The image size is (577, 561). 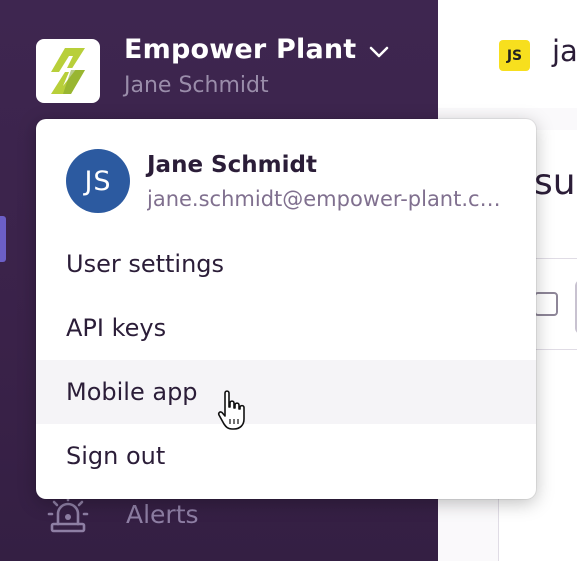 What do you see at coordinates (555, 182) in the screenshot?
I see `page-title: su` at bounding box center [555, 182].